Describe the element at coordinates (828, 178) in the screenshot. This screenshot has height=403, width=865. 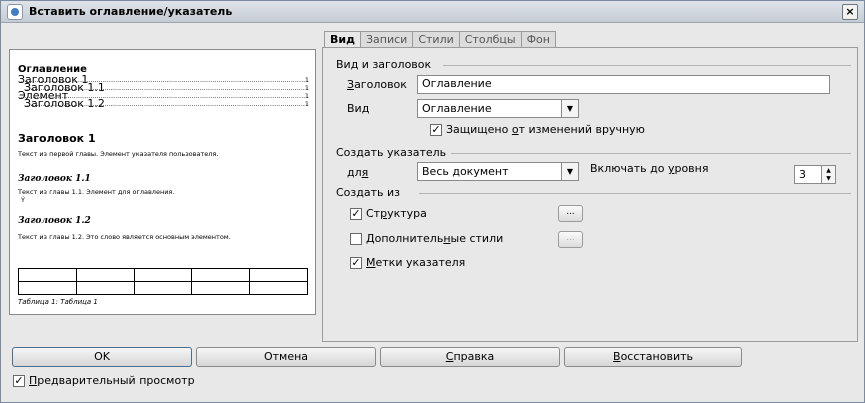
I see `spin-down-icon: ▼` at that location.